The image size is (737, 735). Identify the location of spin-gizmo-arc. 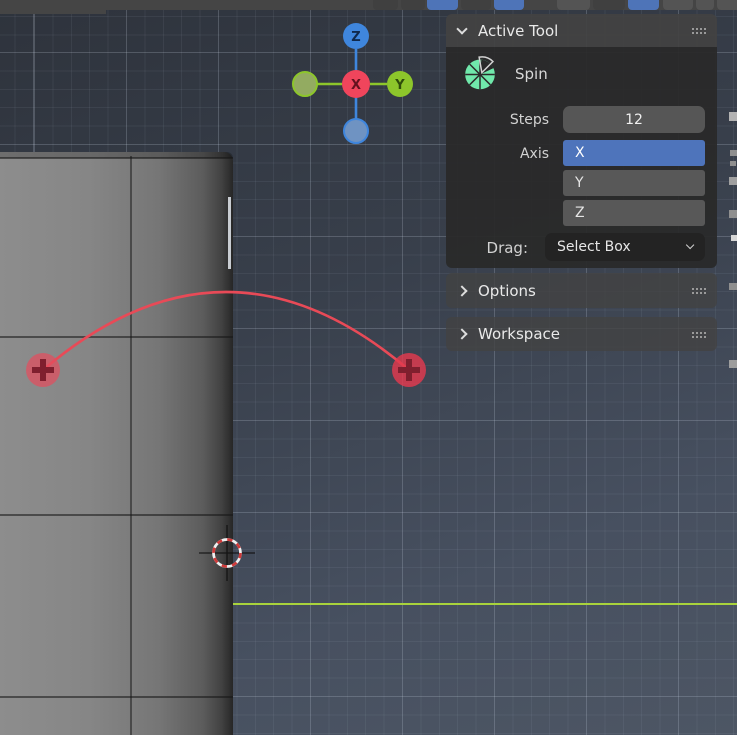
(226, 330).